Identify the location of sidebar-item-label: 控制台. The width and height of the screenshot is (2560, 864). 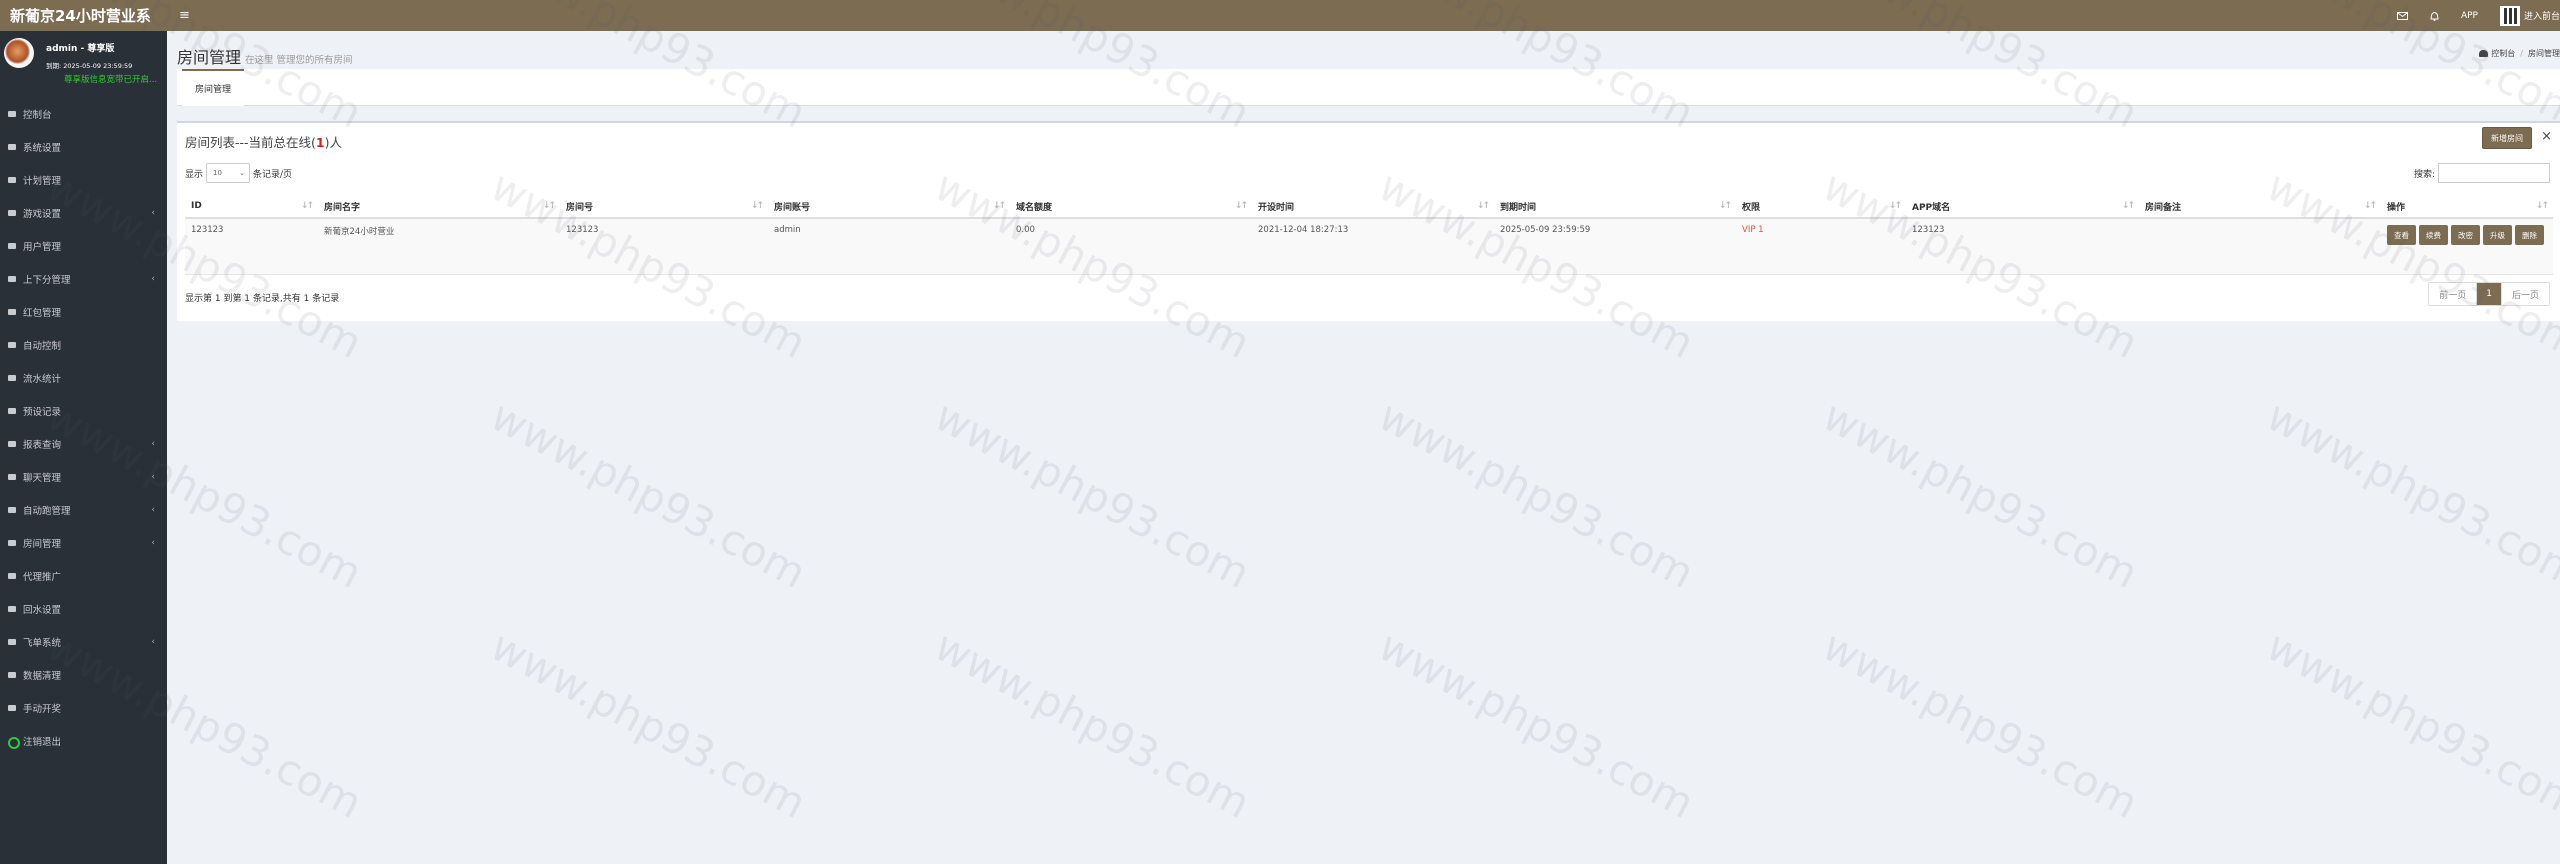
(37, 115).